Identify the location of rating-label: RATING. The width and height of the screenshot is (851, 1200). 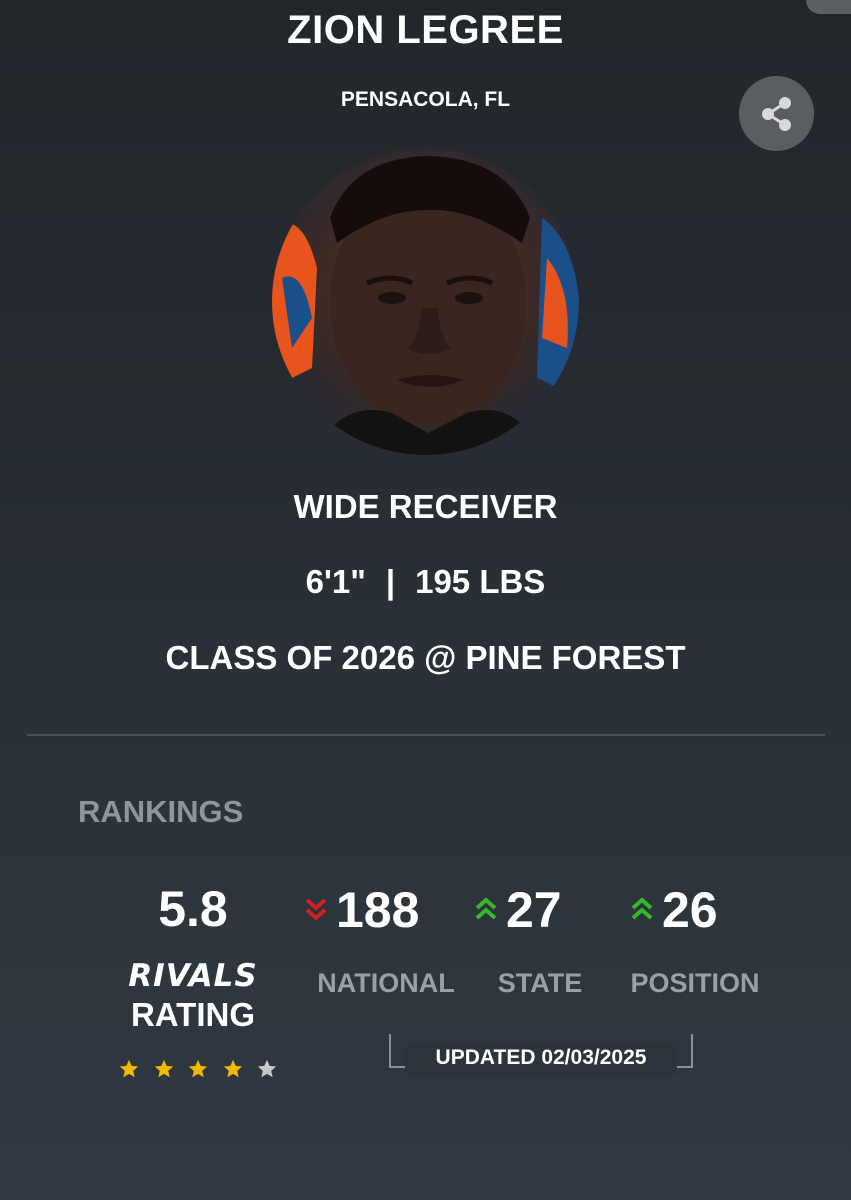
(193, 1014).